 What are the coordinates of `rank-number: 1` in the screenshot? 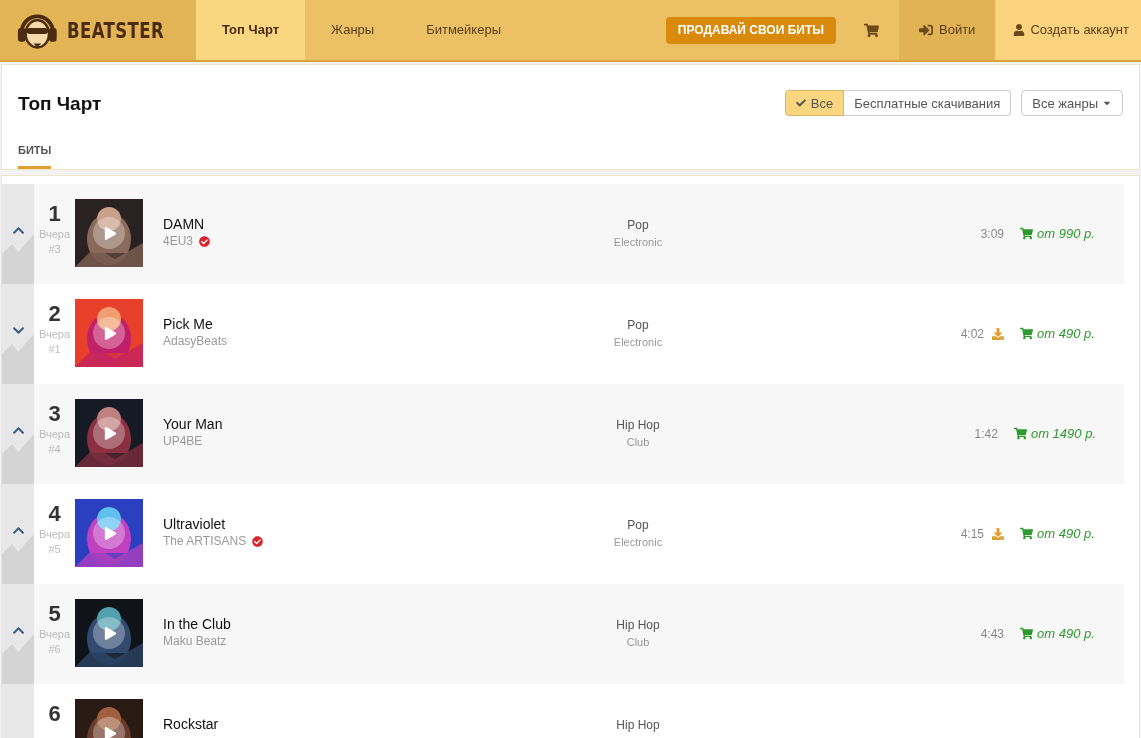 It's located at (54, 214).